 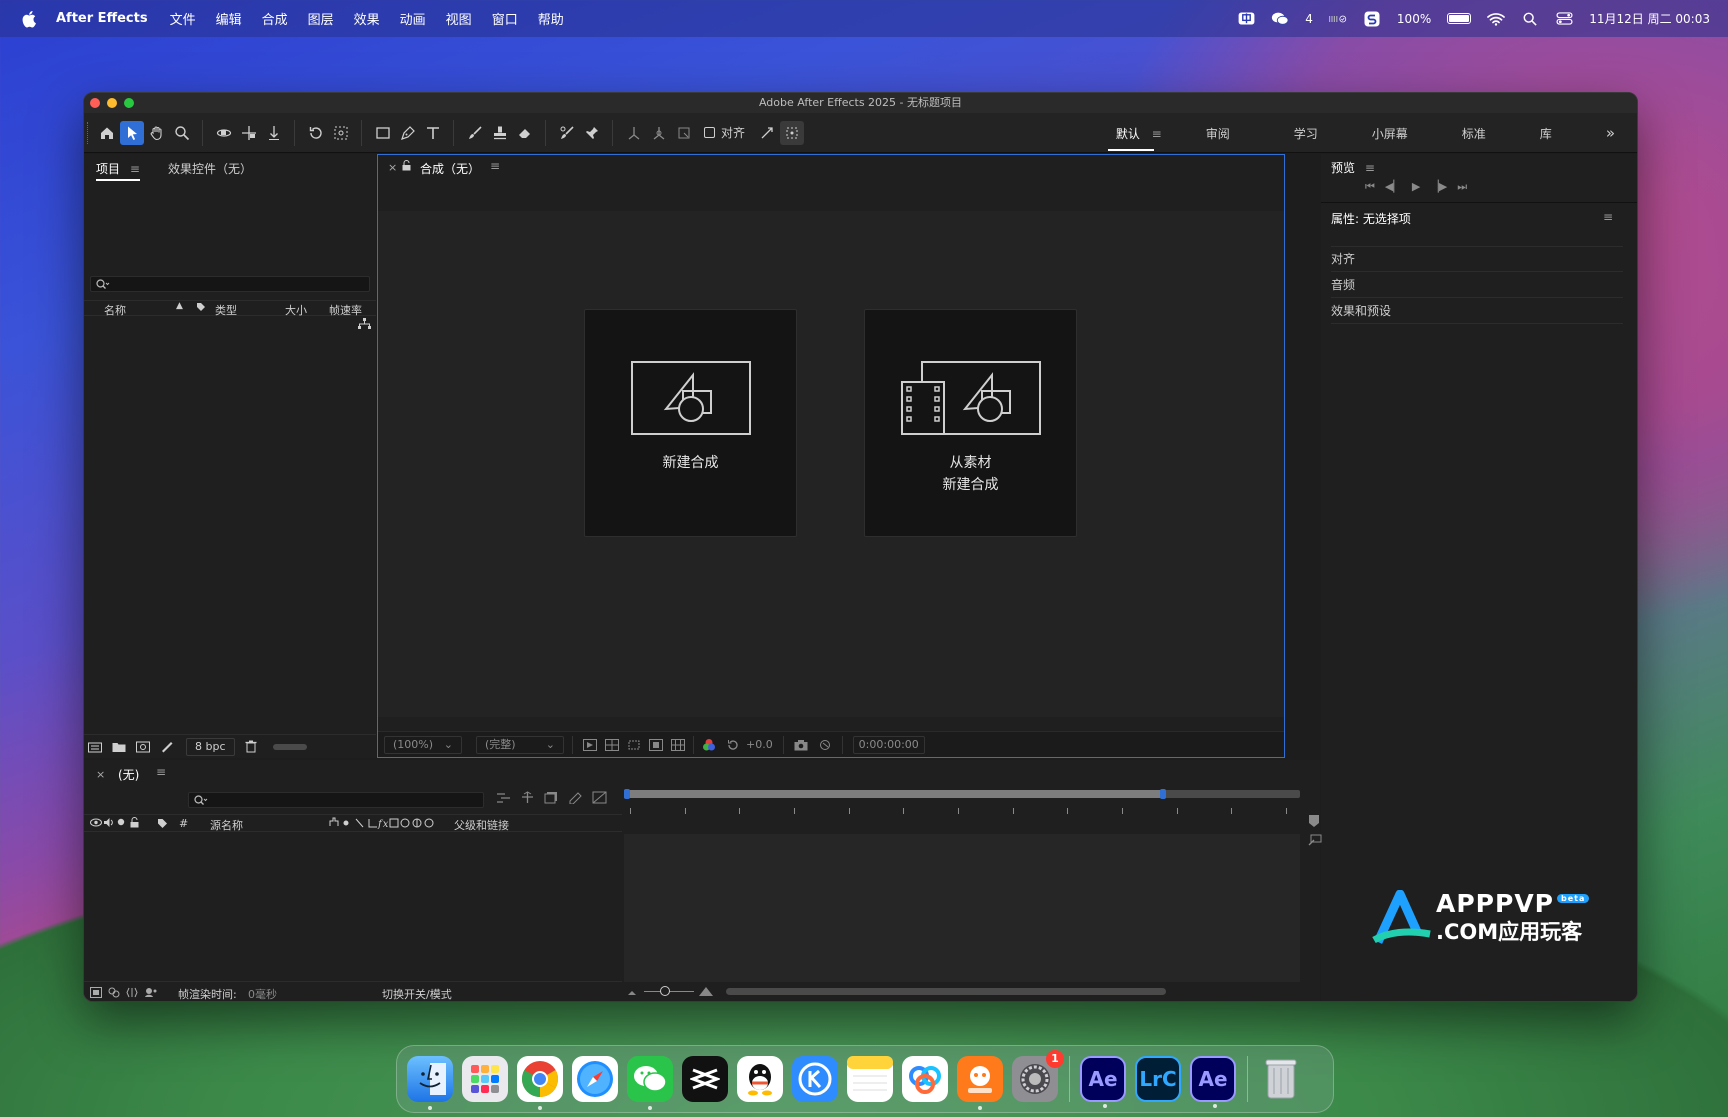 I want to click on snapshot-camera-icon, so click(x=801, y=745).